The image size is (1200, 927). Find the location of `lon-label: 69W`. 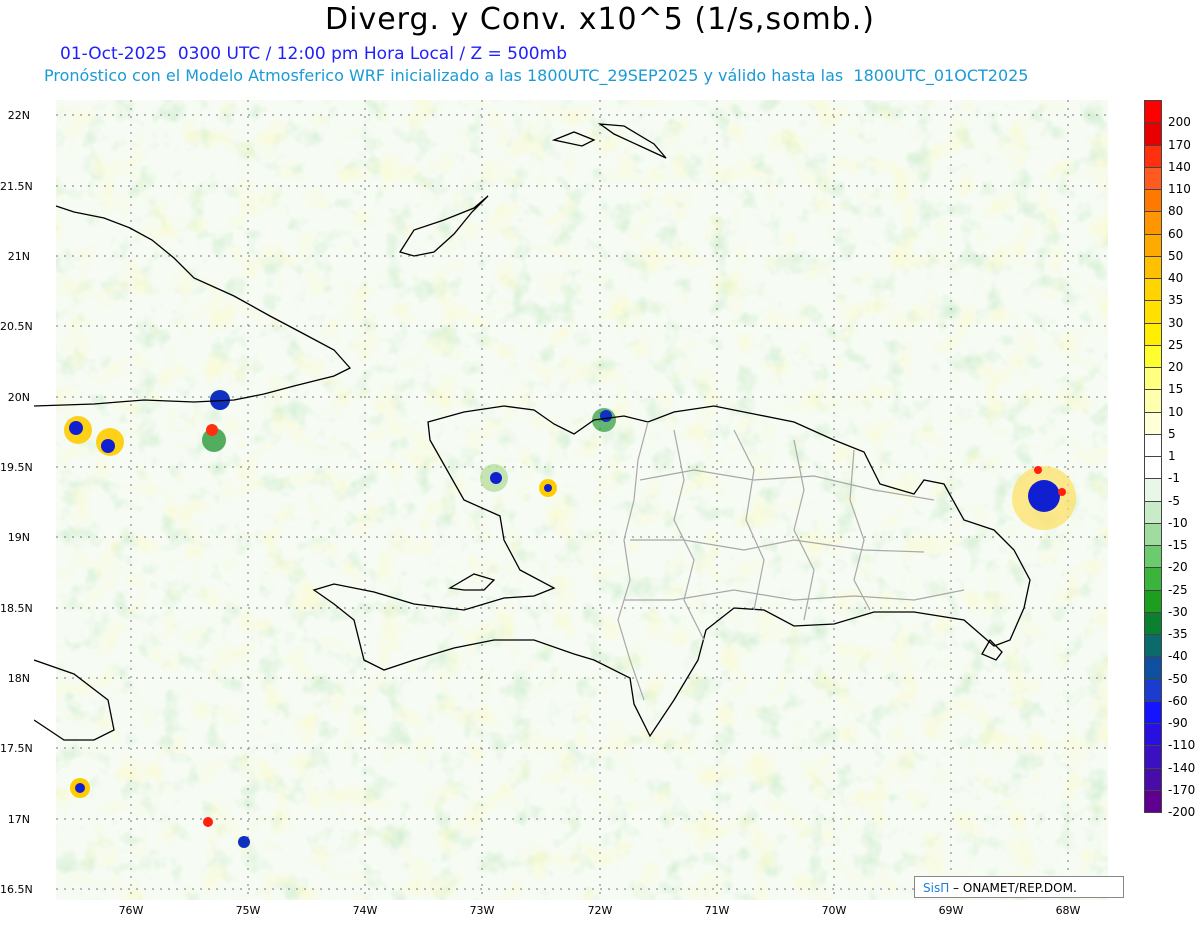

lon-label: 69W is located at coordinates (951, 910).